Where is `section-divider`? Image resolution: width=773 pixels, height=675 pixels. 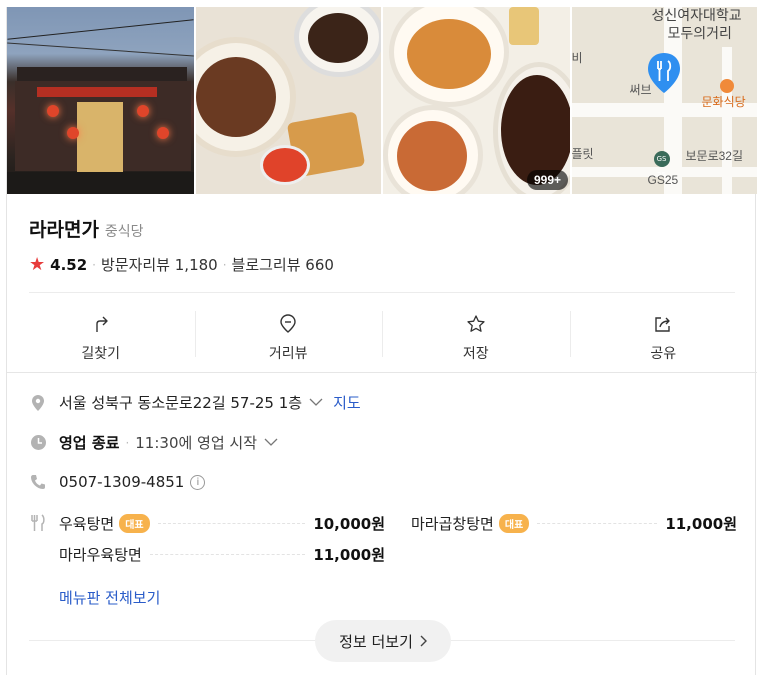 section-divider is located at coordinates (382, 372).